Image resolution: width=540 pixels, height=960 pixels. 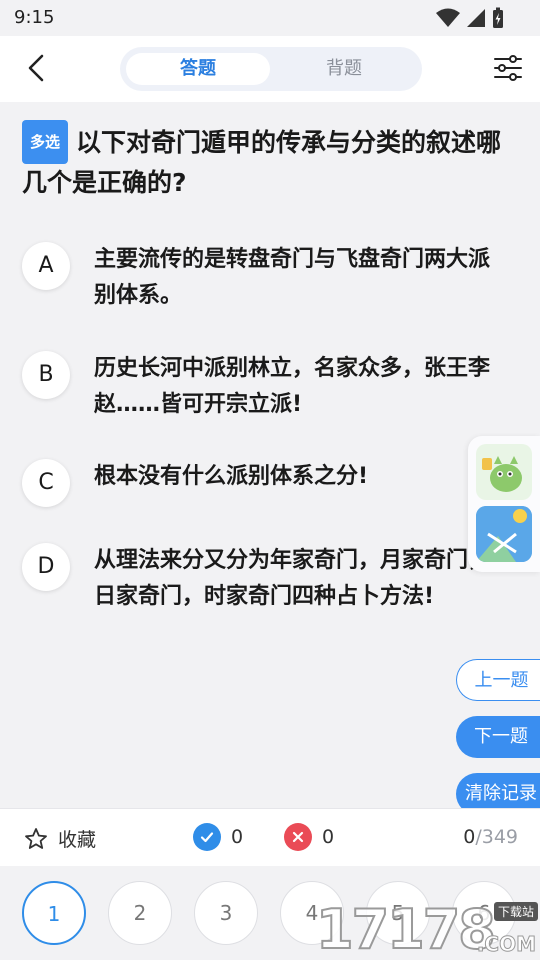 I want to click on progress-current: 0, so click(x=469, y=837).